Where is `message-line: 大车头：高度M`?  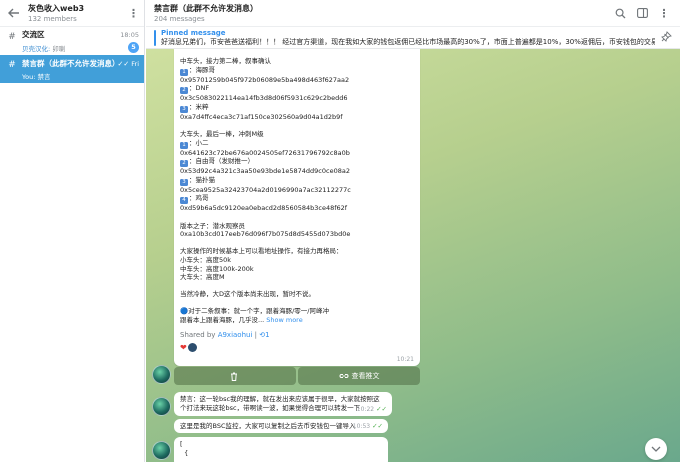 message-line: 大车头：高度M is located at coordinates (202, 277).